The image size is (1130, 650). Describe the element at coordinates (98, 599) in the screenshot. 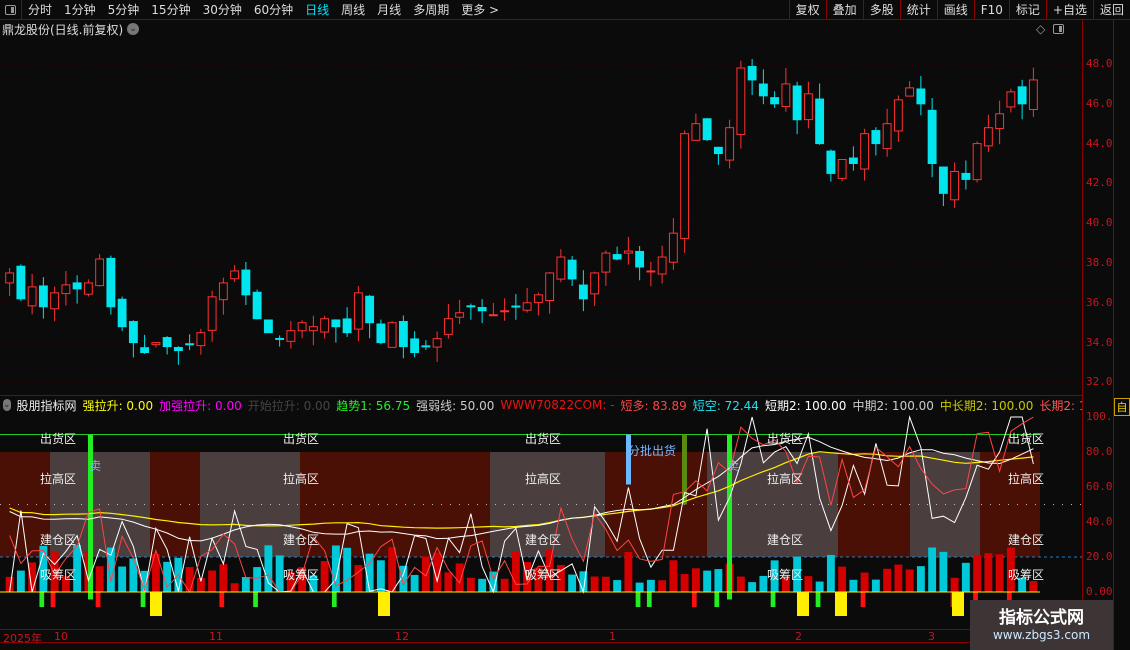

I see `negative-bar` at that location.